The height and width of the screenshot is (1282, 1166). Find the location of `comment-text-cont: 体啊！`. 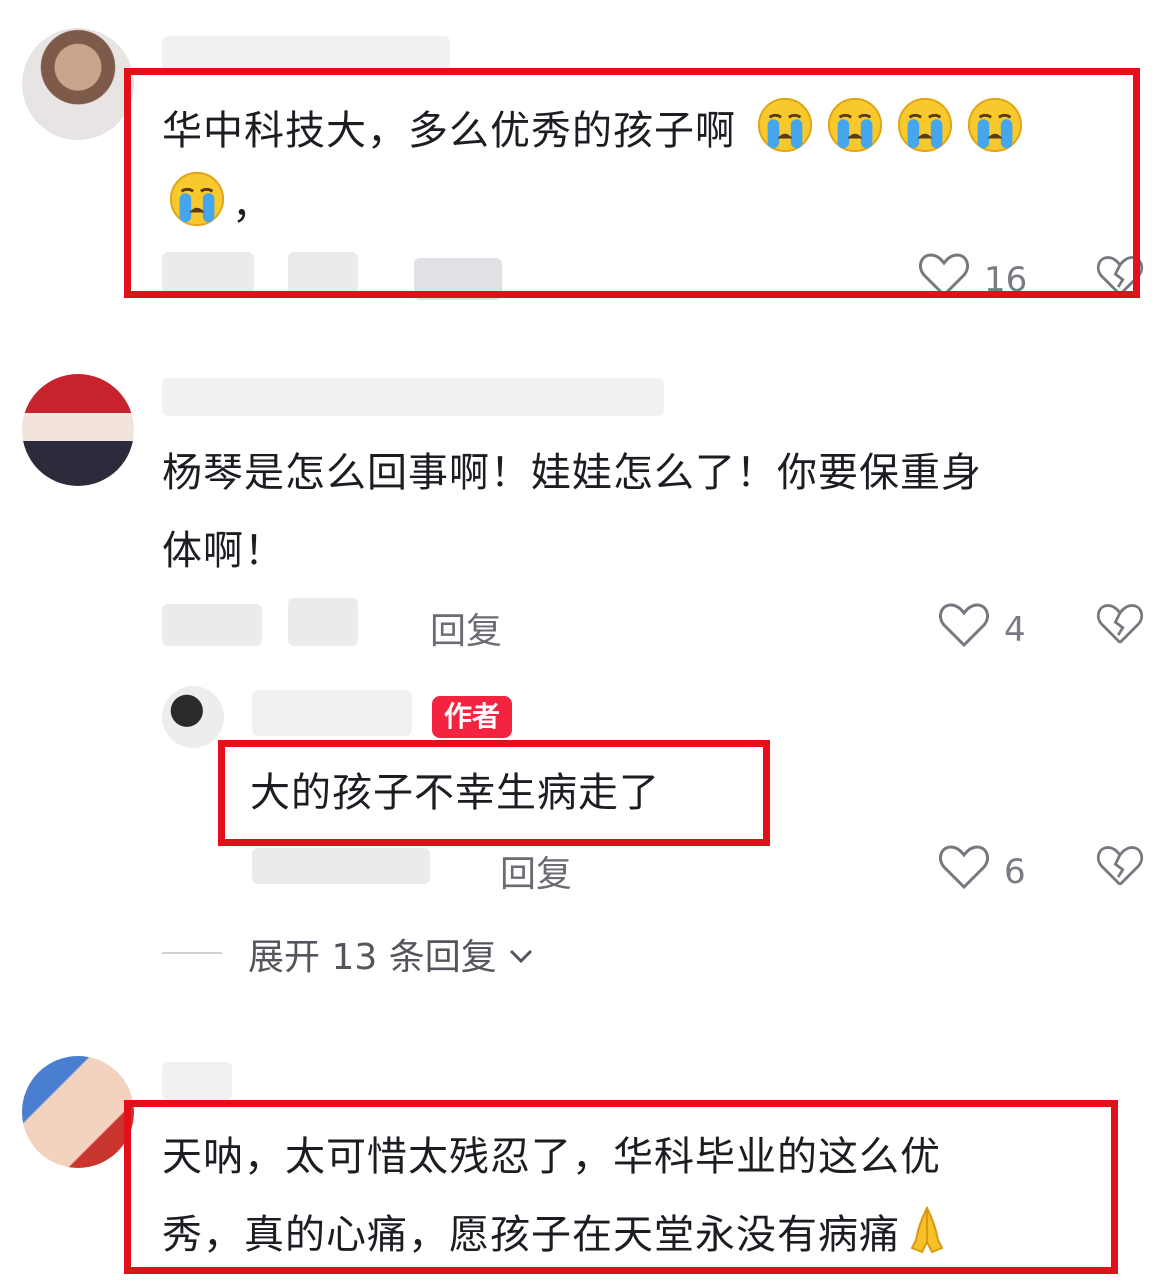

comment-text-cont: 体啊！ is located at coordinates (223, 551).